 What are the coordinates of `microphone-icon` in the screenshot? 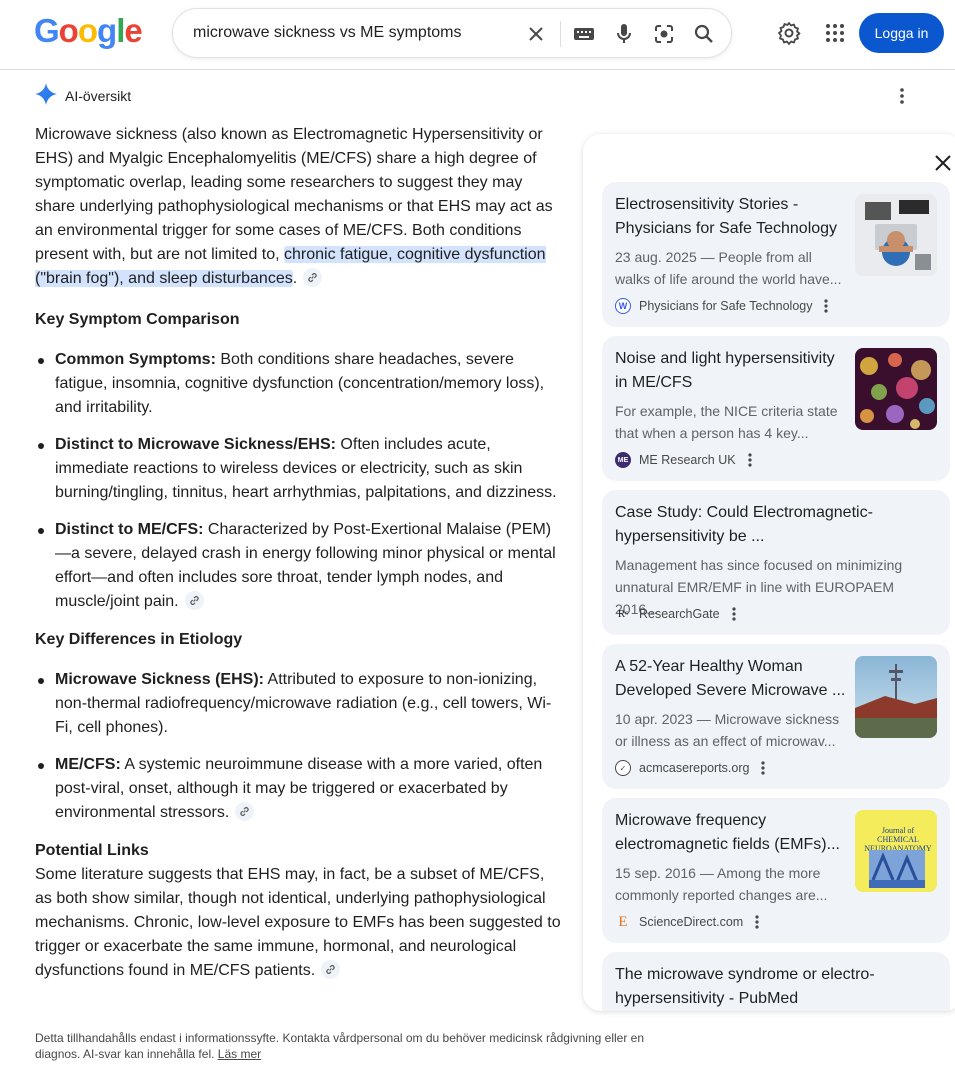 It's located at (624, 34).